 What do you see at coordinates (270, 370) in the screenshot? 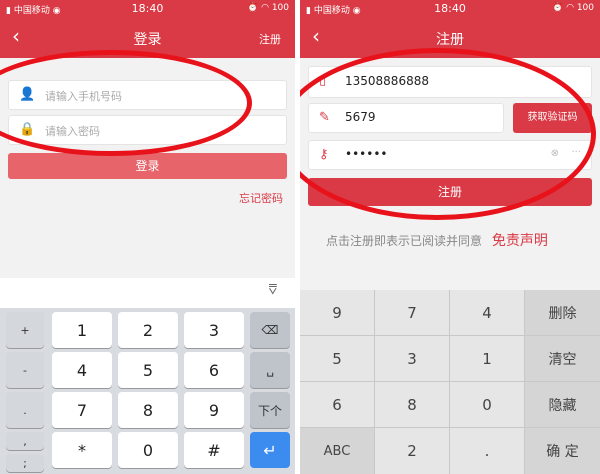
I see `space-key: ␣` at bounding box center [270, 370].